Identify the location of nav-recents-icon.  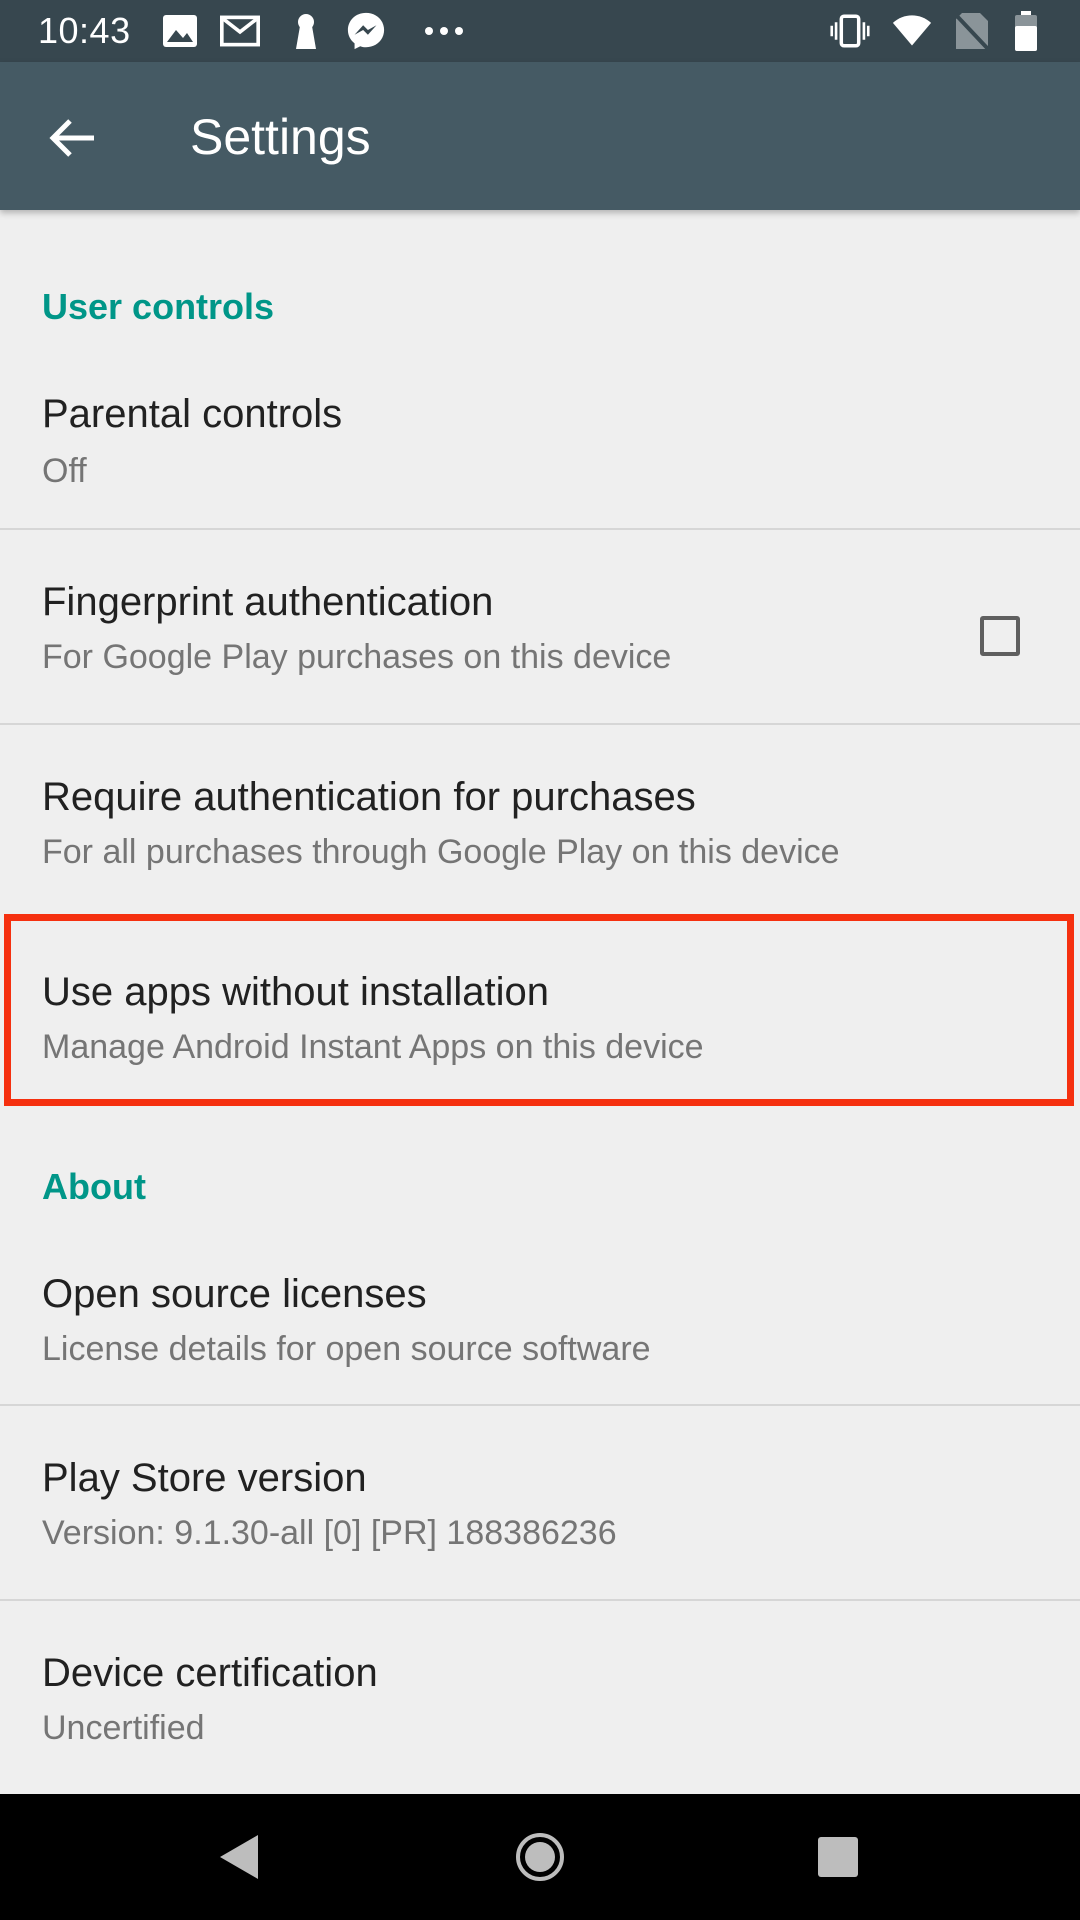
(838, 1857).